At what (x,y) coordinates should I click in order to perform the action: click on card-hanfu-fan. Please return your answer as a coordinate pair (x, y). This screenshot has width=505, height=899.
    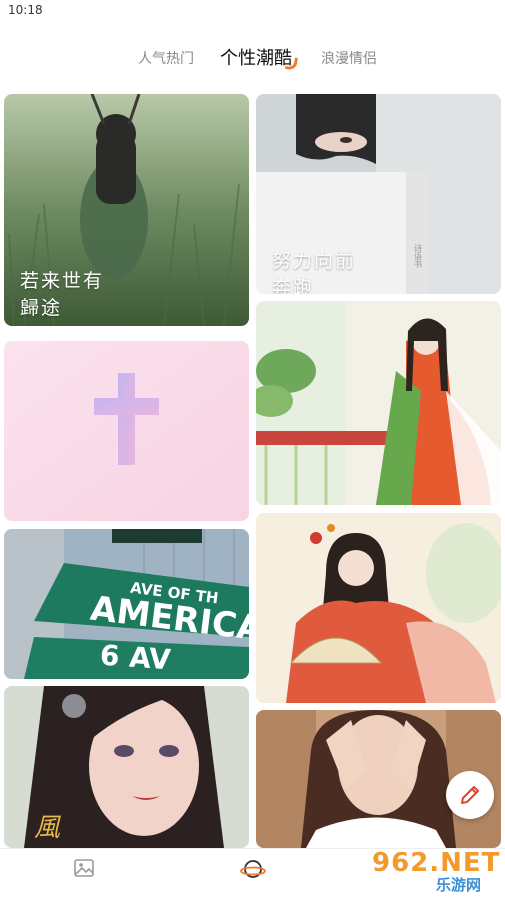
    Looking at the image, I should click on (378, 608).